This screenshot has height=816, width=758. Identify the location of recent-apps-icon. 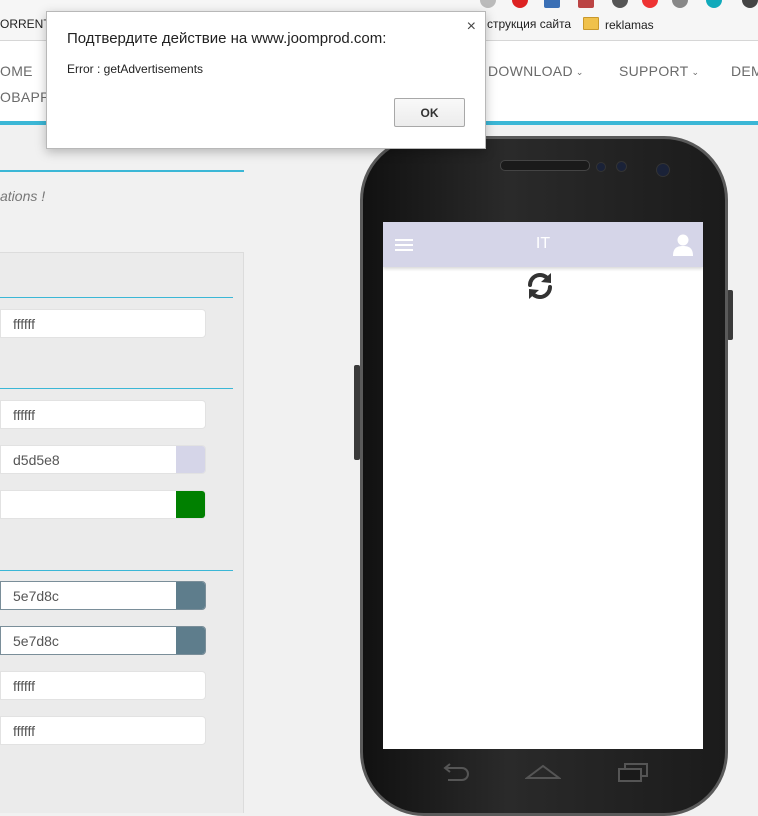
(633, 772).